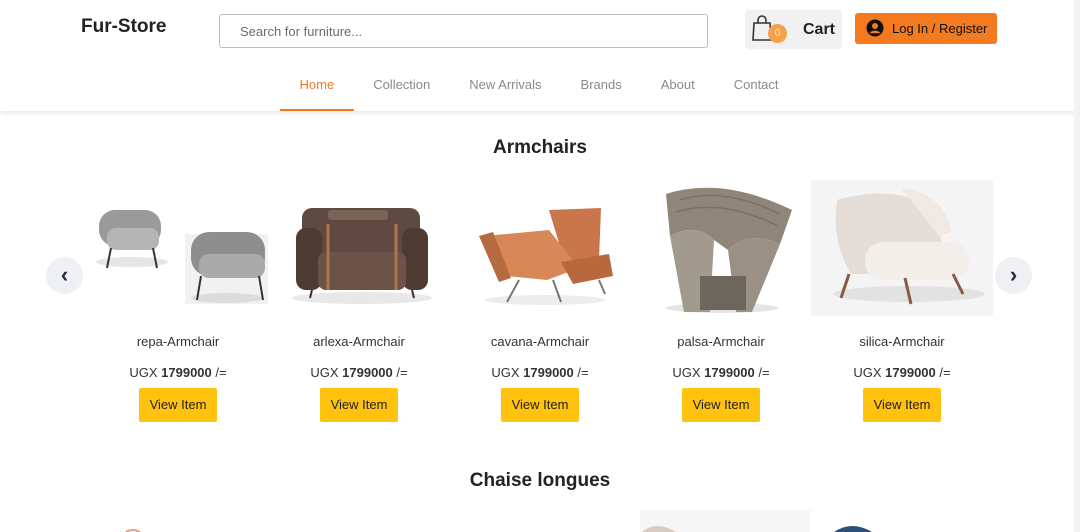  I want to click on product-card: cavana-Armchair UGX 1799000 /= View Item, so click(540, 305).